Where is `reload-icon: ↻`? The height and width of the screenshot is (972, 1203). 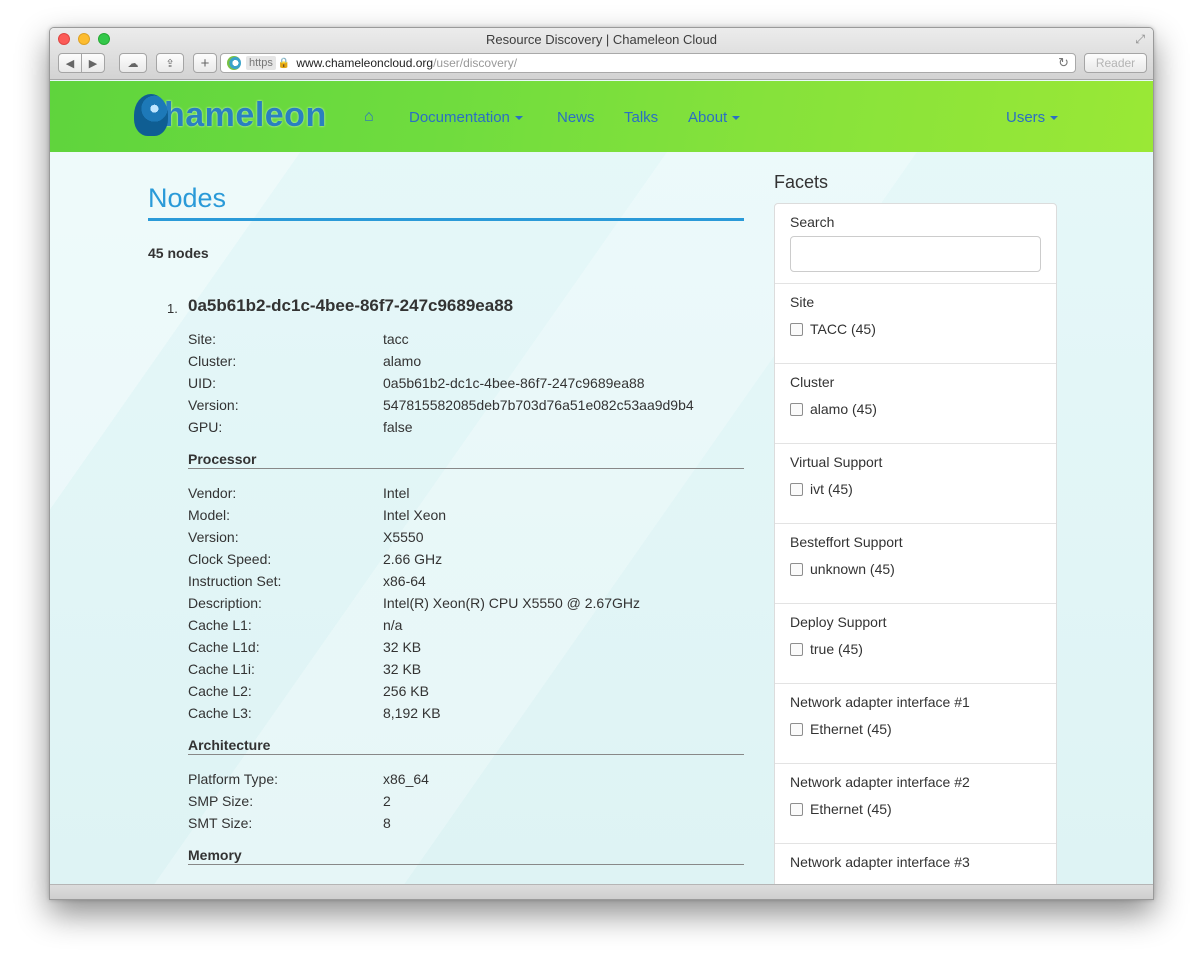
reload-icon: ↻ is located at coordinates (1063, 63).